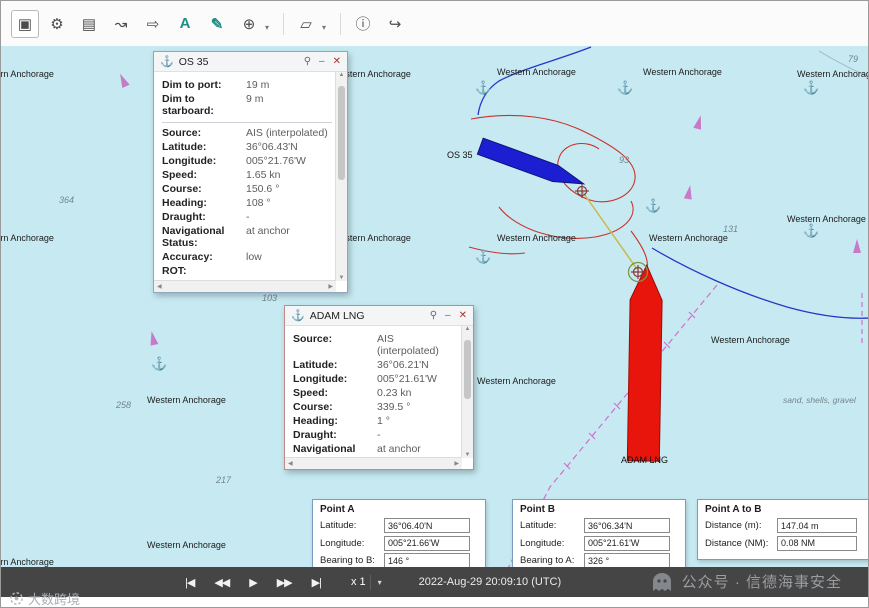  Describe the element at coordinates (287, 132) in the screenshot. I see `field-value: AIS (interpolated)` at that location.